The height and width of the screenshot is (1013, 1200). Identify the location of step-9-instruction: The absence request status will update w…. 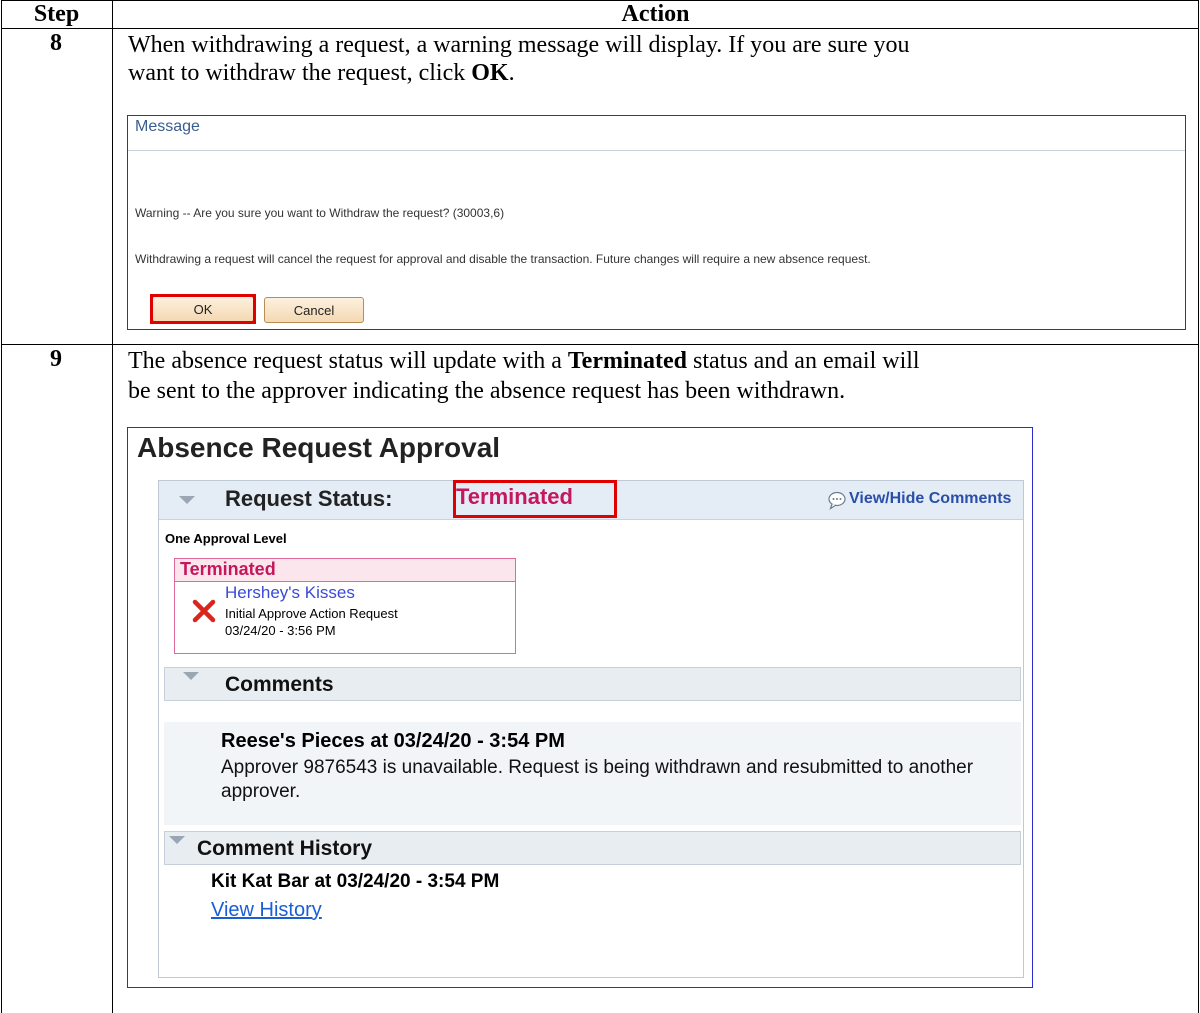
(663, 376).